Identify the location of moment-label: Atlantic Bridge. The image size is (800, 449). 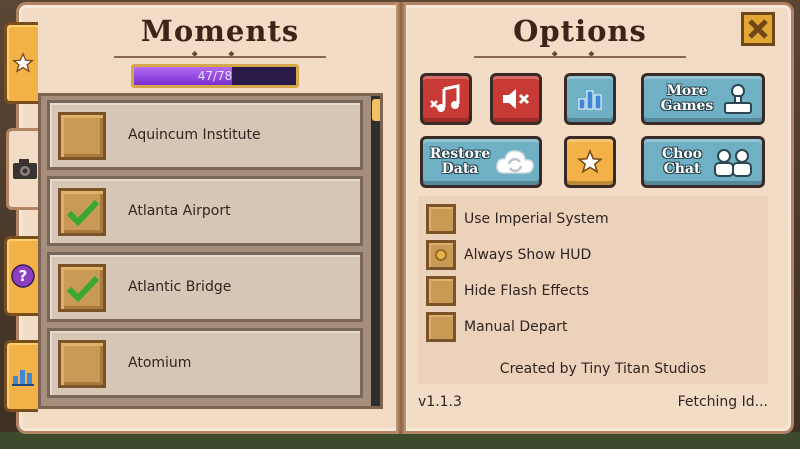
(180, 287).